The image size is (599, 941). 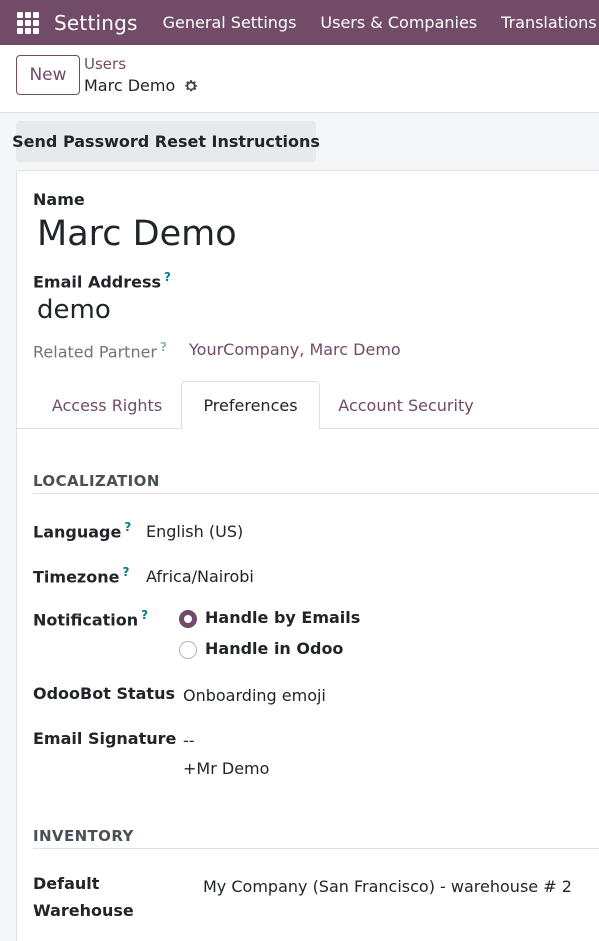 I want to click on radio-handle-by-emails, so click(x=188, y=619).